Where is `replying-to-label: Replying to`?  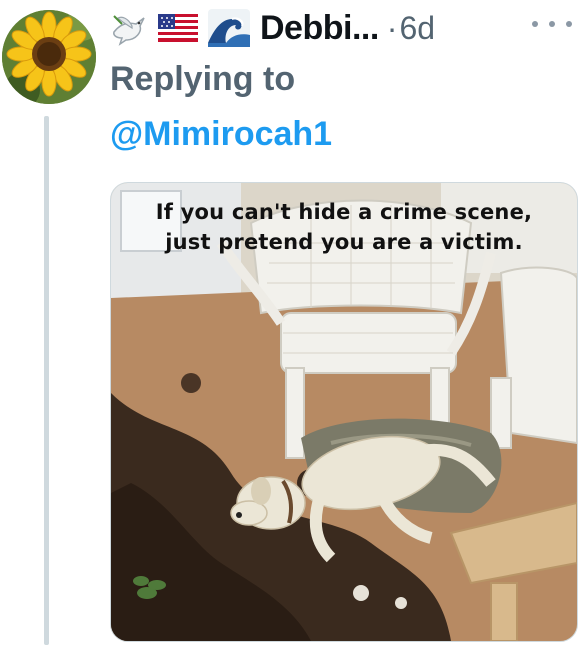
replying-to-label: Replying to is located at coordinates (203, 79).